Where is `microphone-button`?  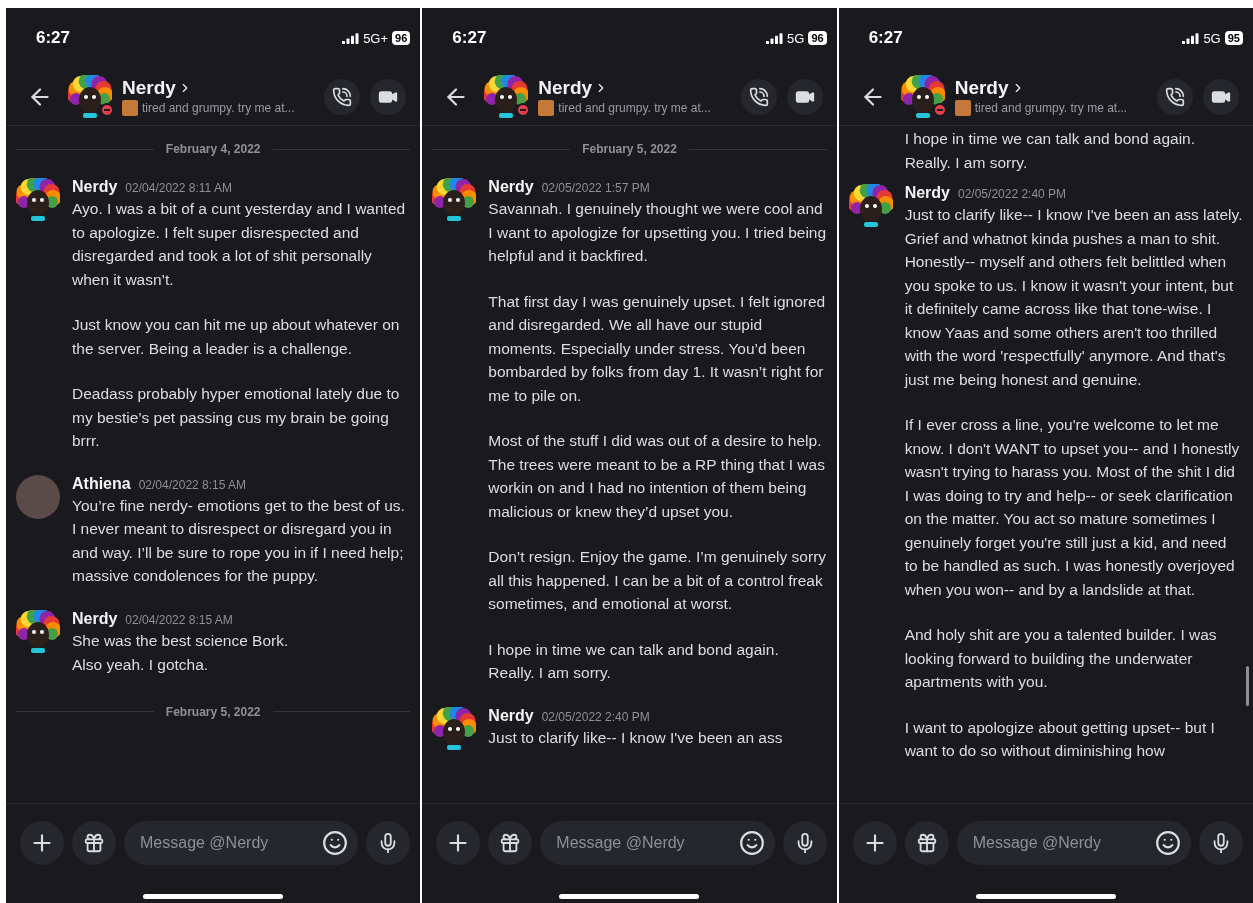 microphone-button is located at coordinates (1221, 842).